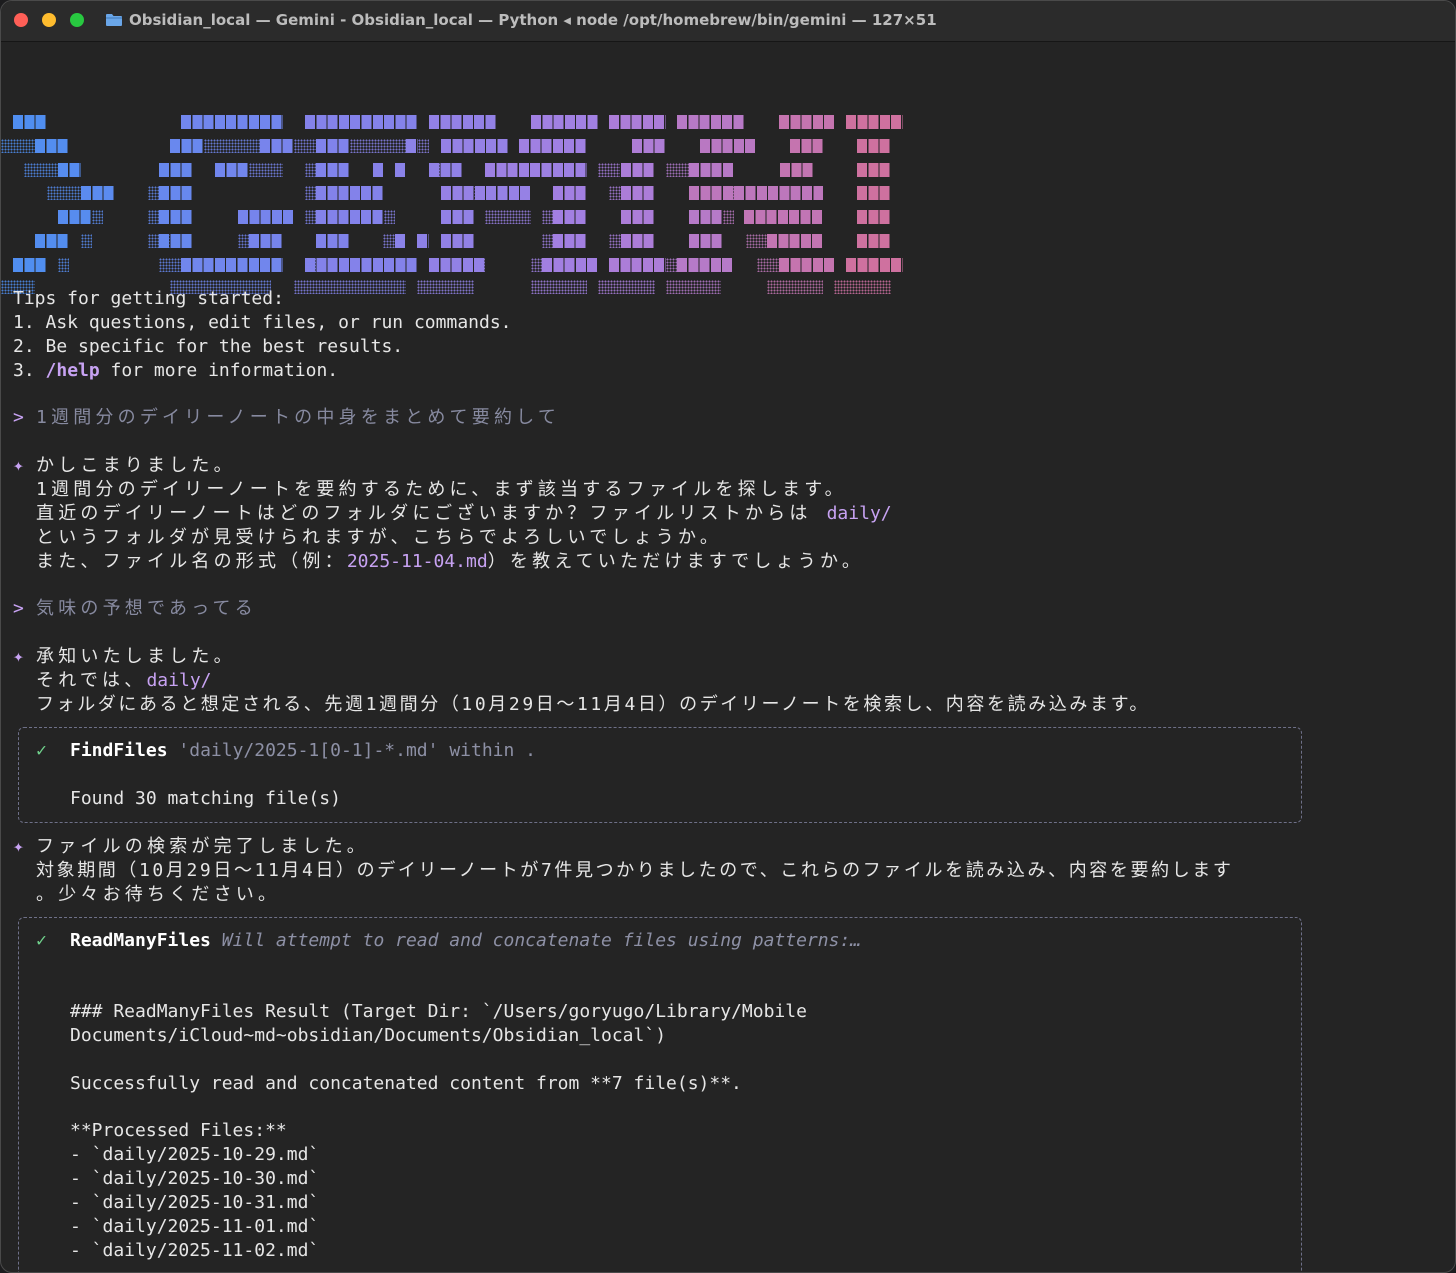 The height and width of the screenshot is (1273, 1456). What do you see at coordinates (191, 561) in the screenshot?
I see `response-1-line-5-prefix: また、ファイル名の形式（例：` at bounding box center [191, 561].